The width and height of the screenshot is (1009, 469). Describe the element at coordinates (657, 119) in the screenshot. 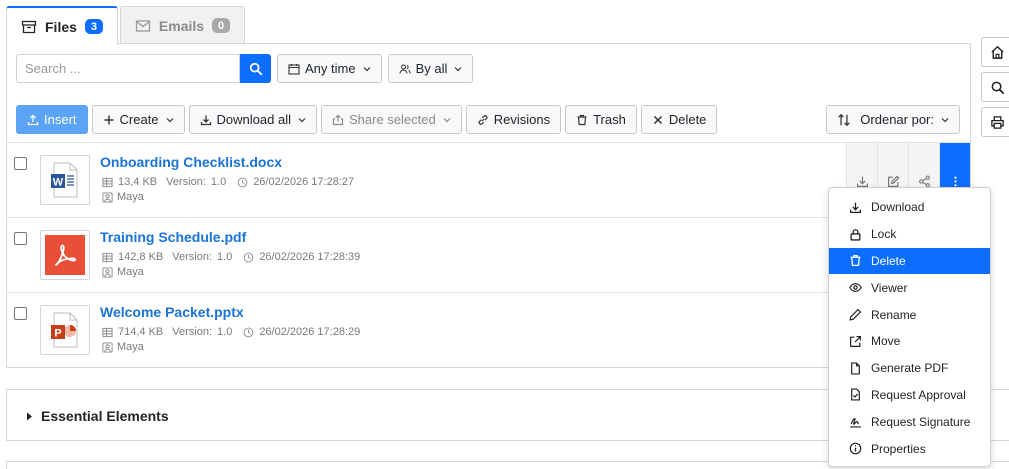

I see `close-icon` at that location.